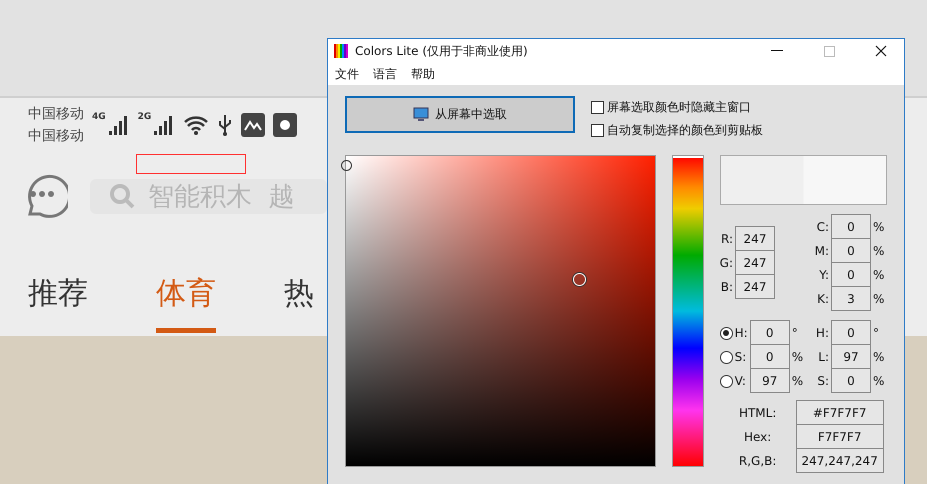  What do you see at coordinates (679, 107) in the screenshot?
I see `checkbox-label: 屏幕选取颜色时隐藏主窗口` at bounding box center [679, 107].